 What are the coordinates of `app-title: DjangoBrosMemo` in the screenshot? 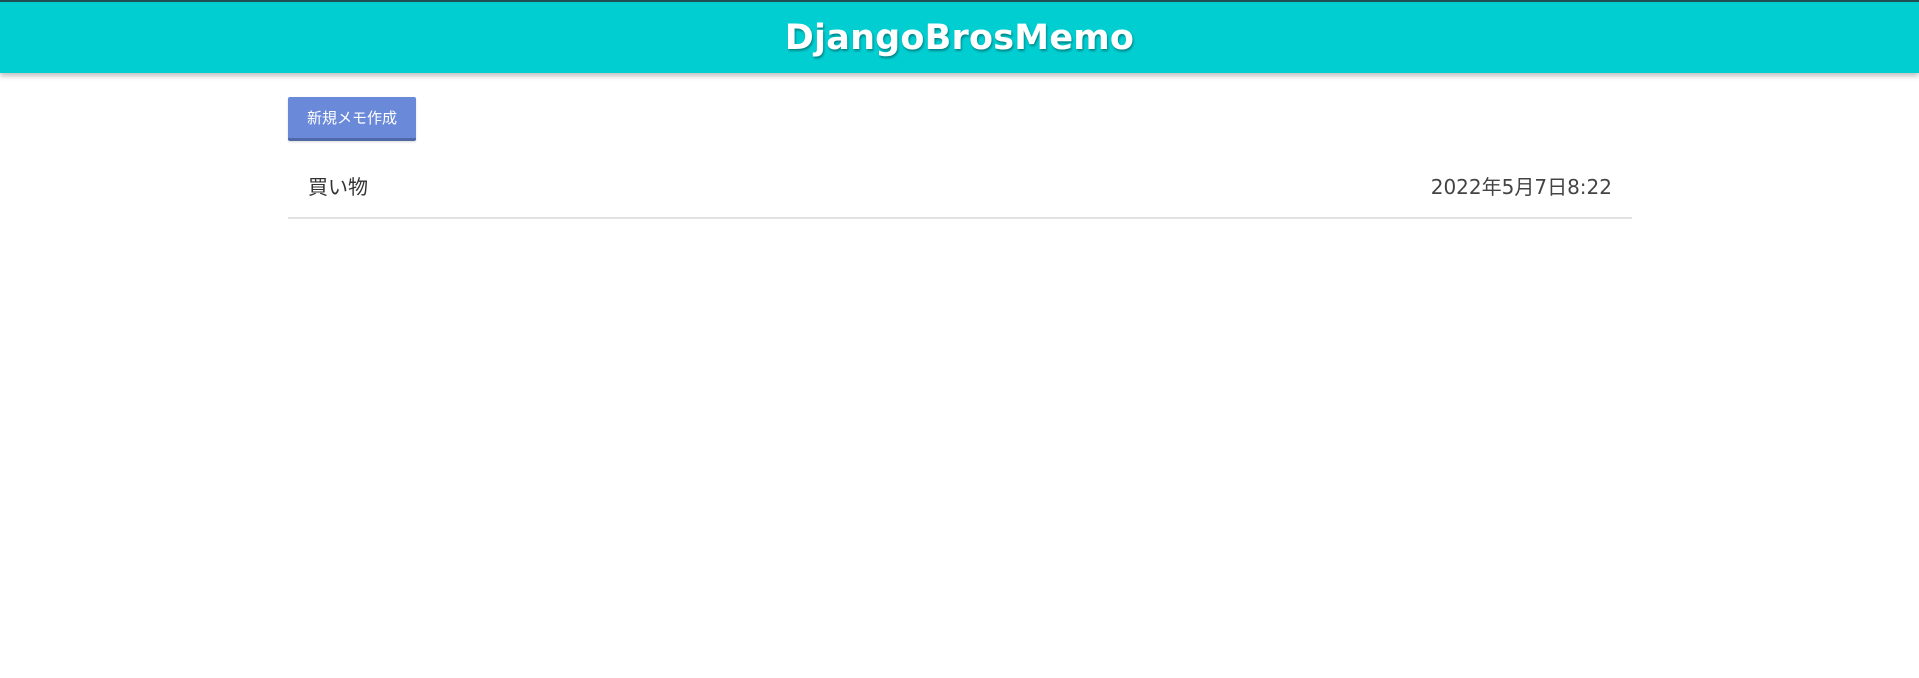 It's located at (959, 37).